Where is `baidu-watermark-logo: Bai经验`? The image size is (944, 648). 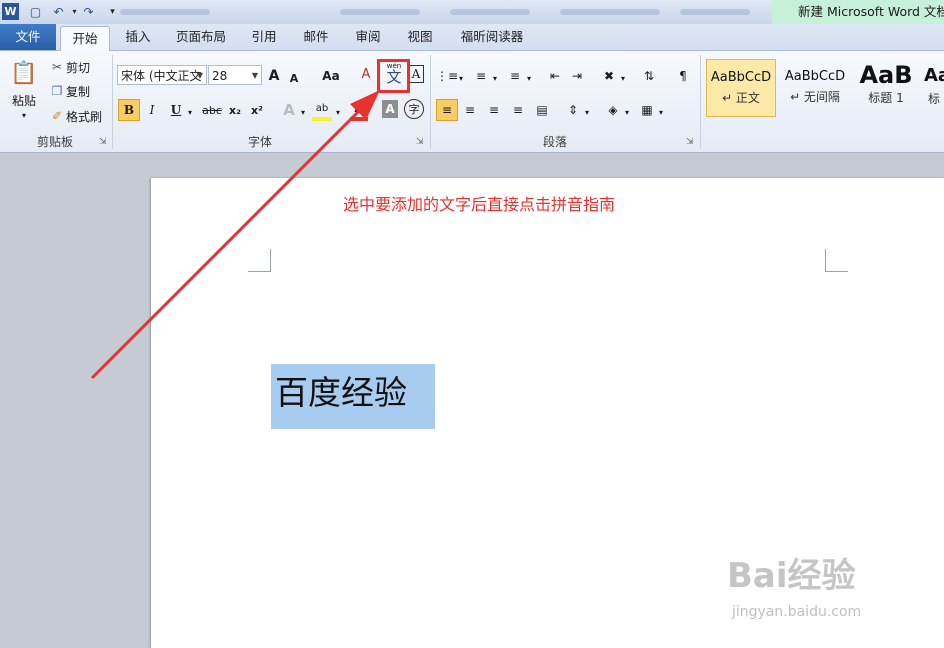 baidu-watermark-logo: Bai经验 is located at coordinates (791, 576).